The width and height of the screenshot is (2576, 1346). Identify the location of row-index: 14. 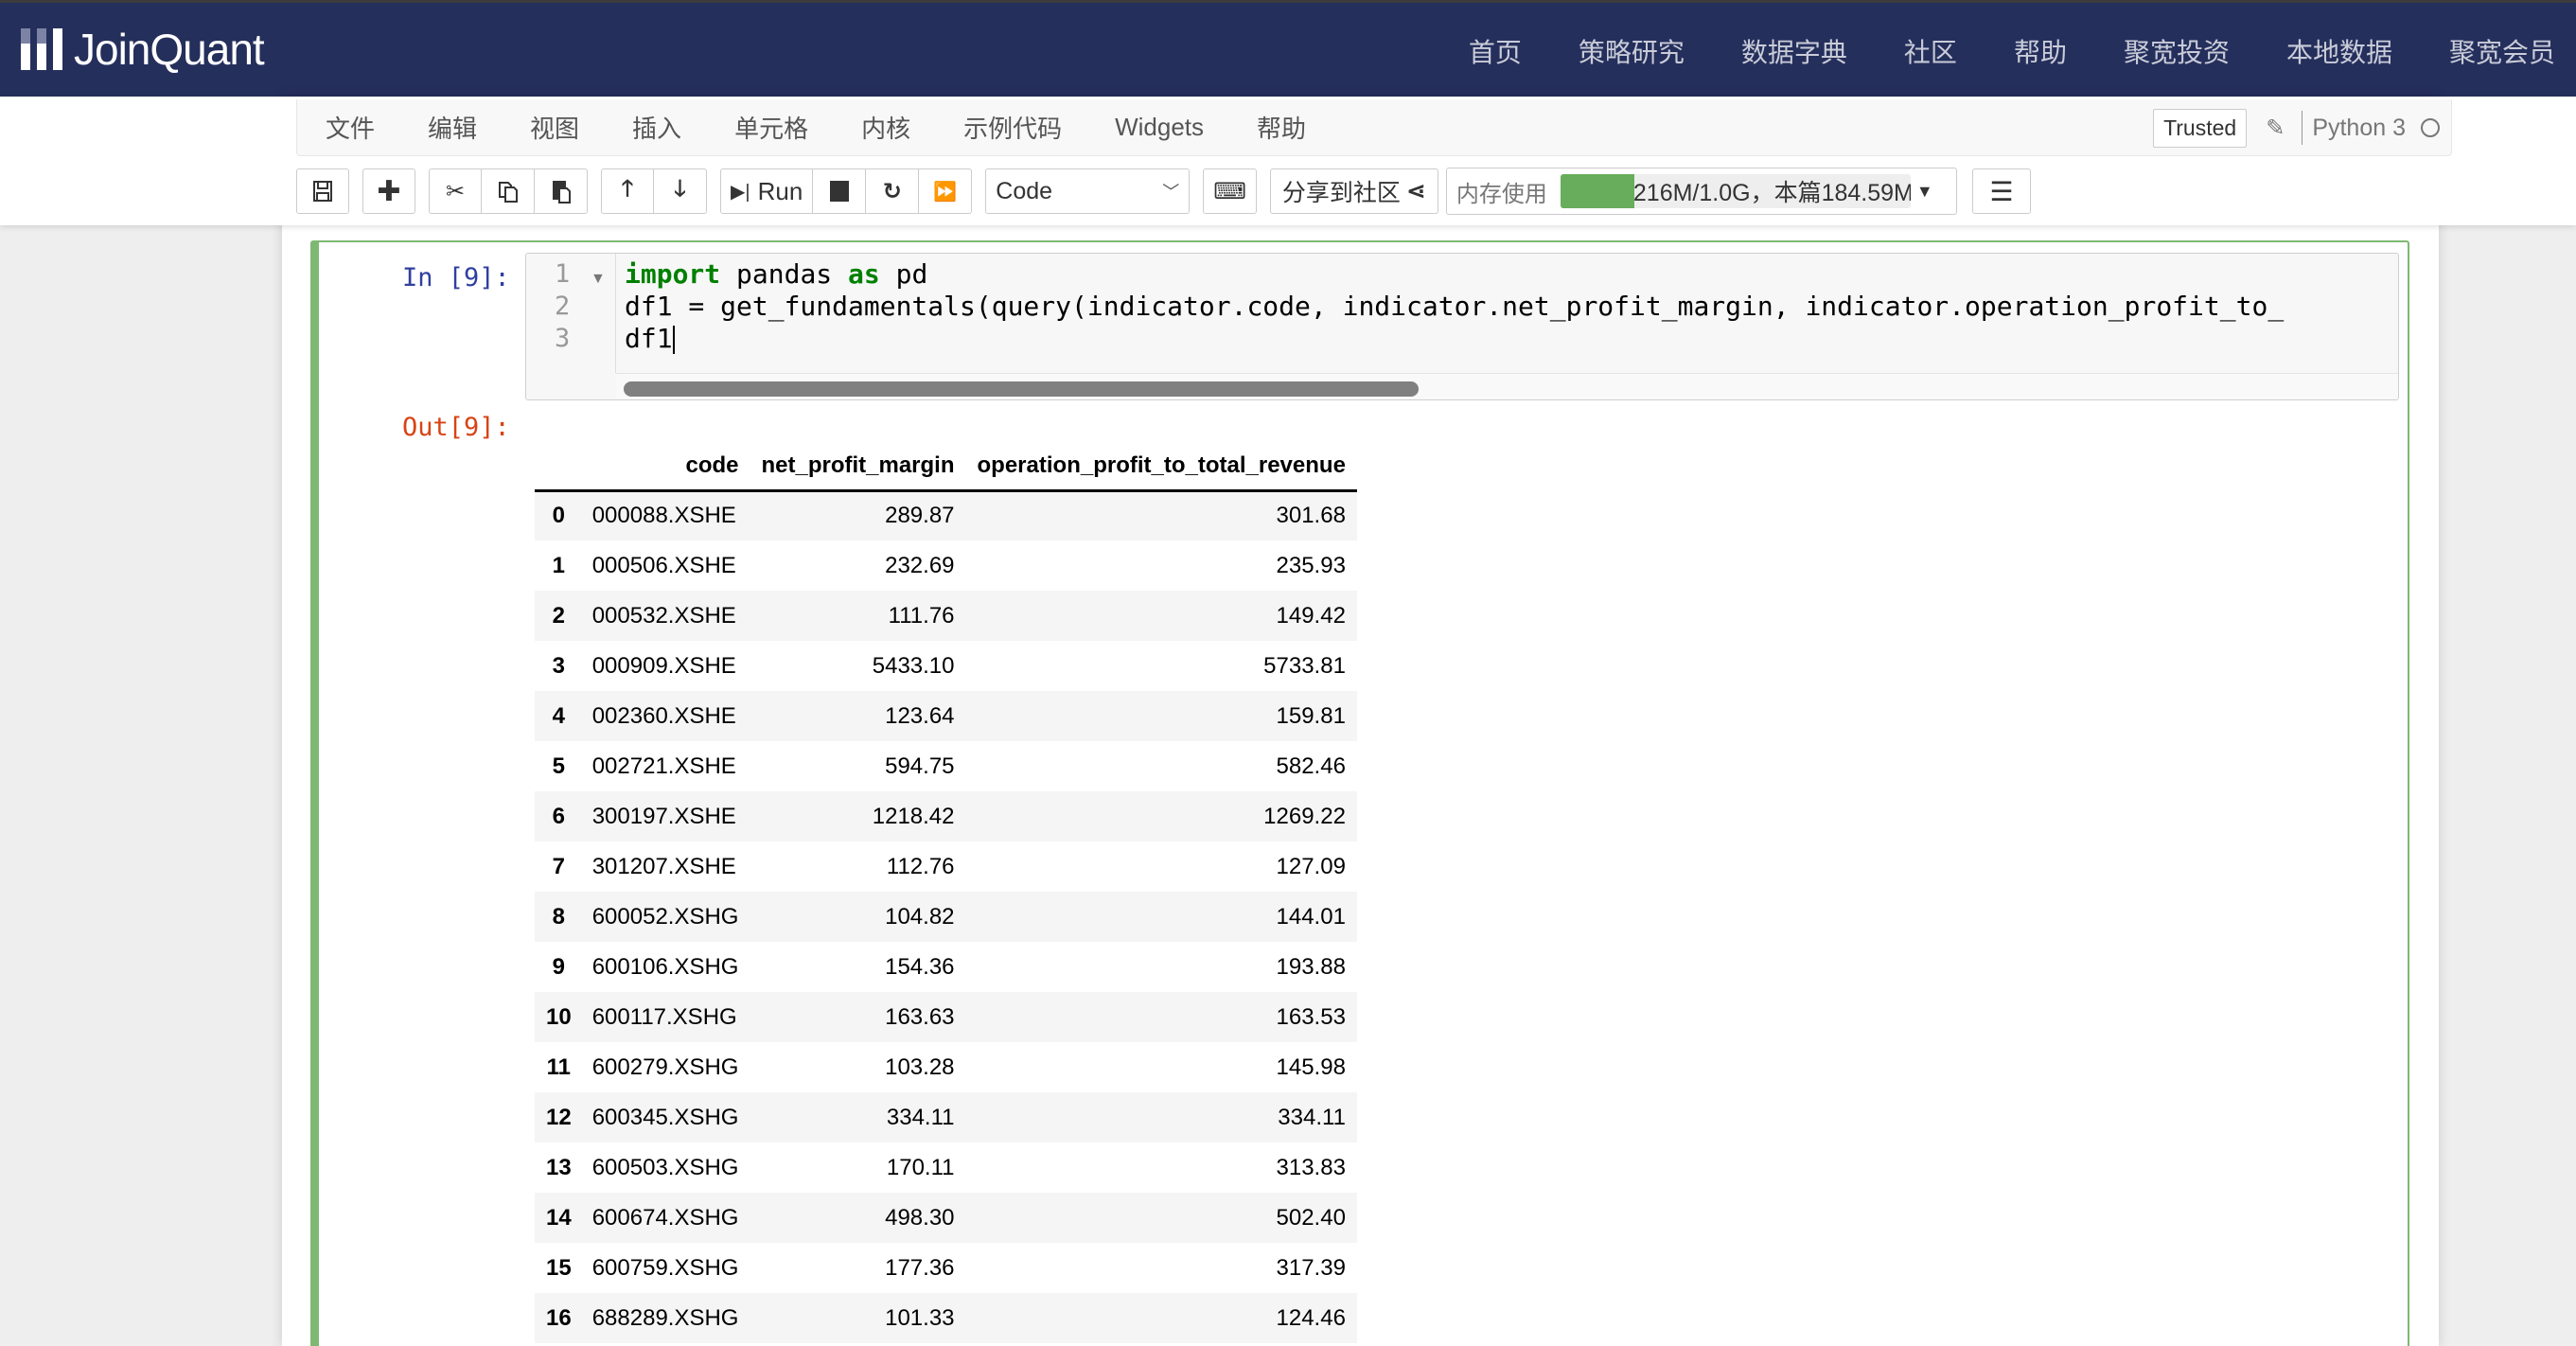
(559, 1217).